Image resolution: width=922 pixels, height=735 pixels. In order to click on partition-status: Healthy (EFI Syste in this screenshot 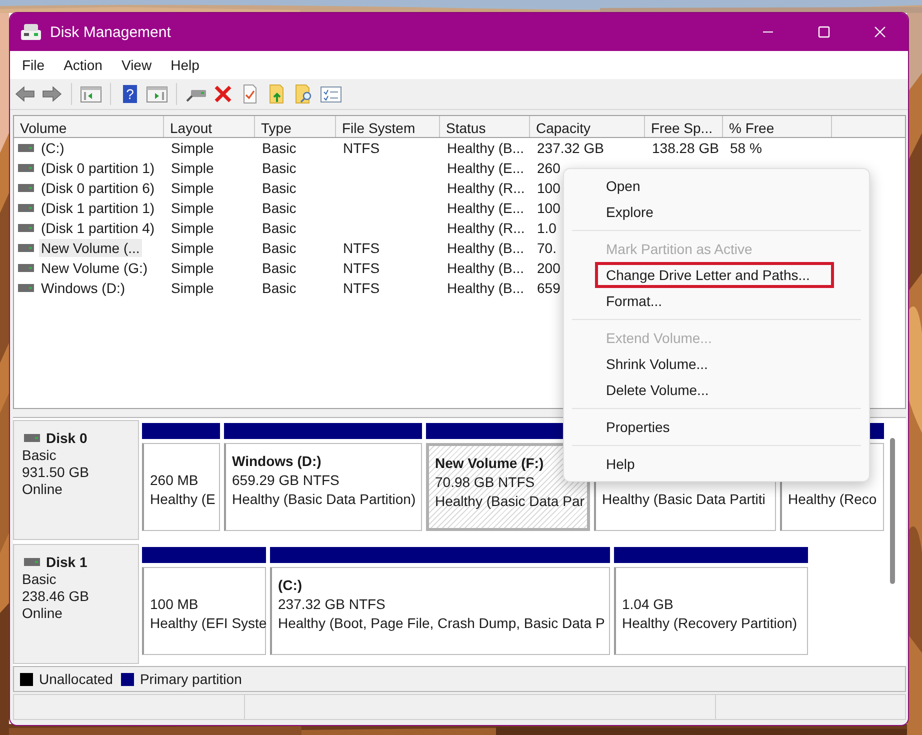, I will do `click(208, 623)`.